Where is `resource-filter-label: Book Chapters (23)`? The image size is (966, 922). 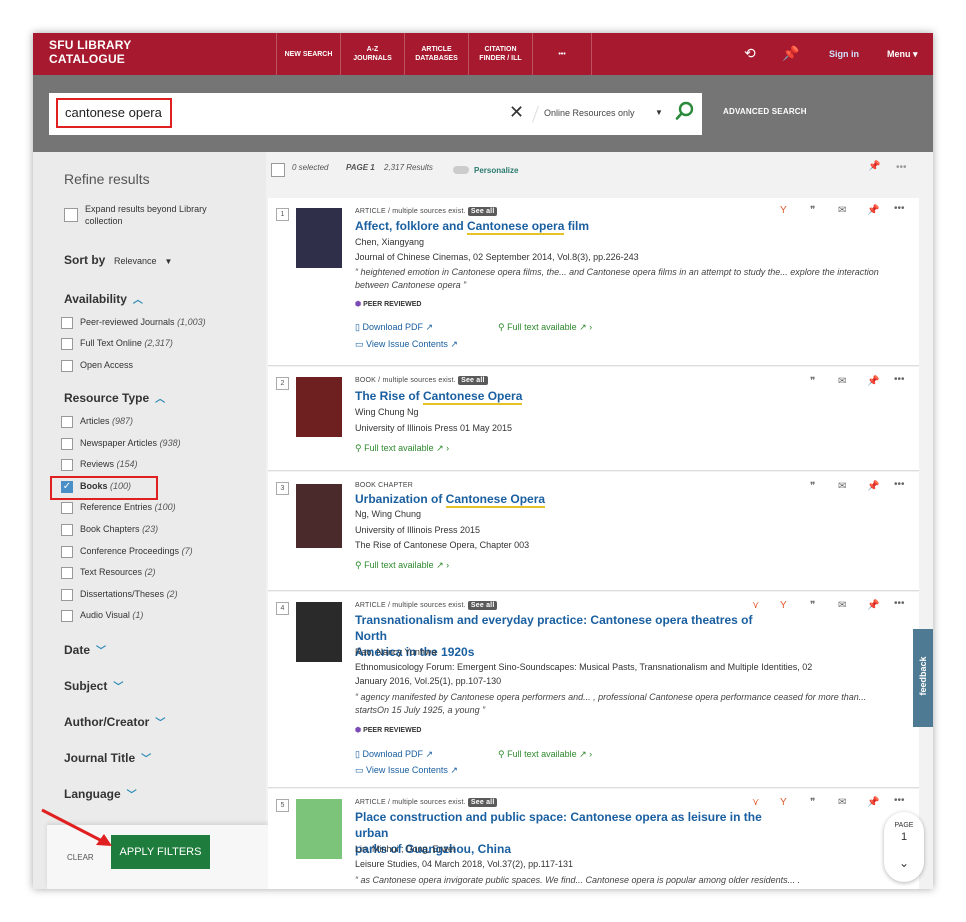
resource-filter-label: Book Chapters (23) is located at coordinates (119, 529).